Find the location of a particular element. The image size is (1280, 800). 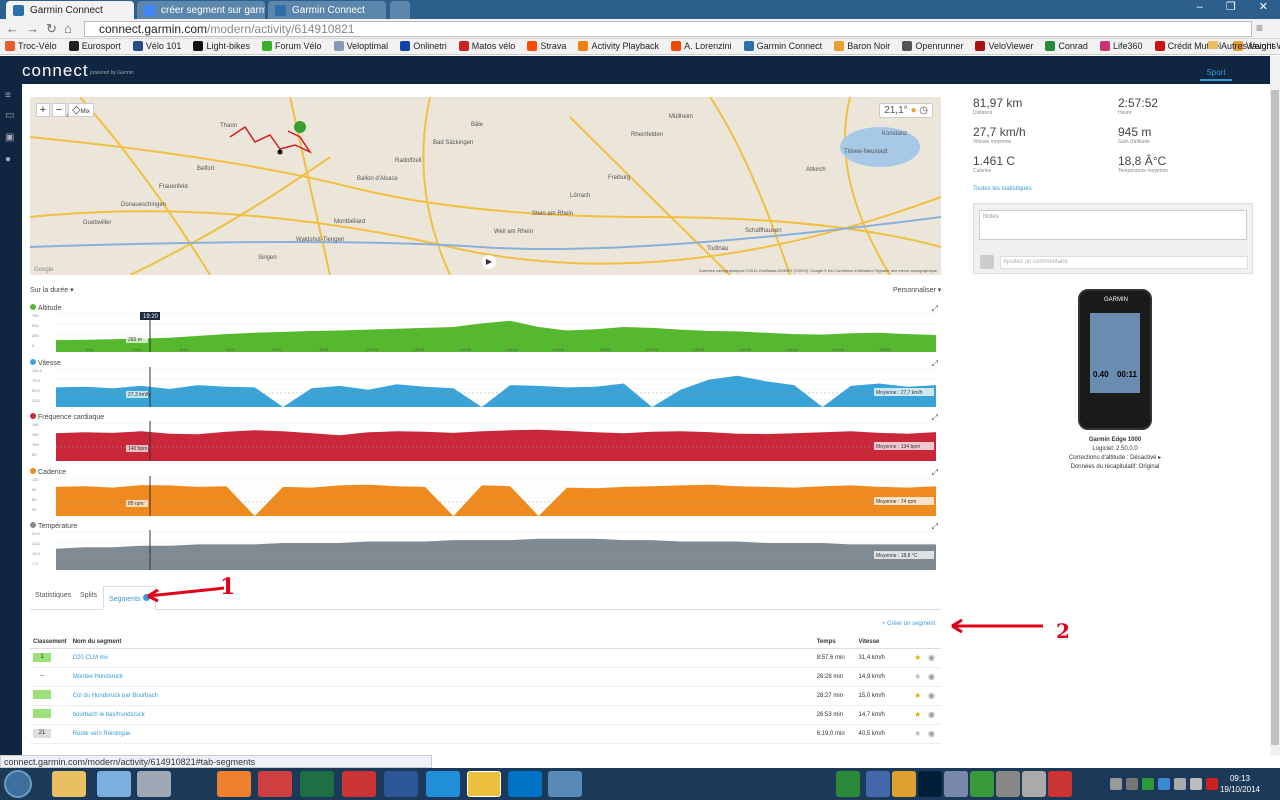

devices-icon: ▣ is located at coordinates (11, 137).